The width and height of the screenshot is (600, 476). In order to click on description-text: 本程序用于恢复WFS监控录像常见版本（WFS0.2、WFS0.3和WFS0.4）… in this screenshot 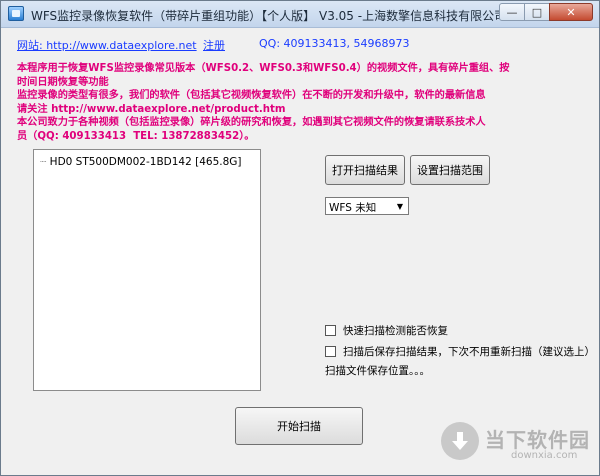, I will do `click(277, 102)`.